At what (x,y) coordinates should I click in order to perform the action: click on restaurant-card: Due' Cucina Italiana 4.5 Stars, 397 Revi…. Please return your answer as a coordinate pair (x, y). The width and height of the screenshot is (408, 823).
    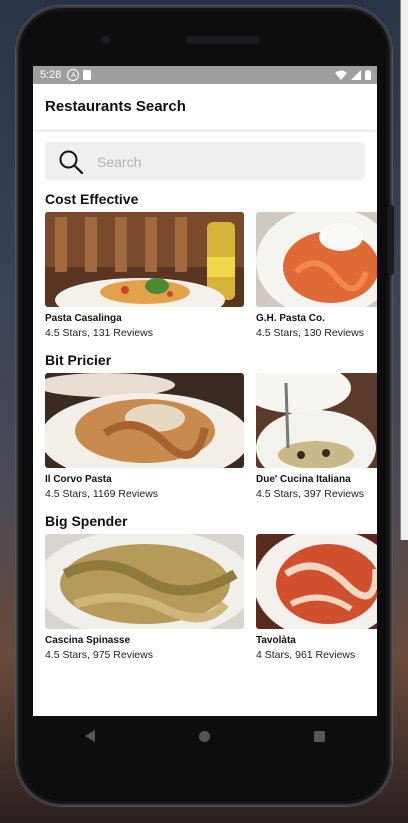
    Looking at the image, I should click on (316, 436).